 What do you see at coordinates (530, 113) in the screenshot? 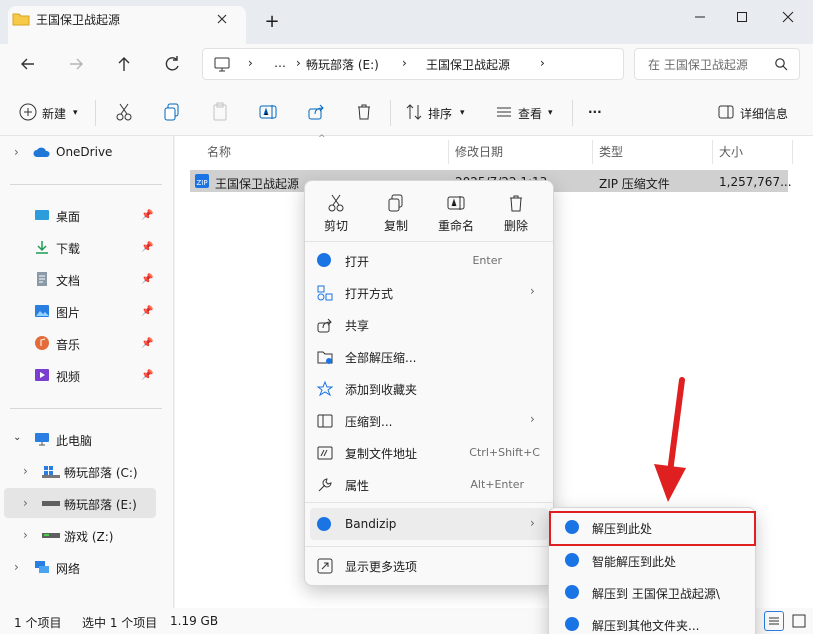
I see `view-button: 查看` at bounding box center [530, 113].